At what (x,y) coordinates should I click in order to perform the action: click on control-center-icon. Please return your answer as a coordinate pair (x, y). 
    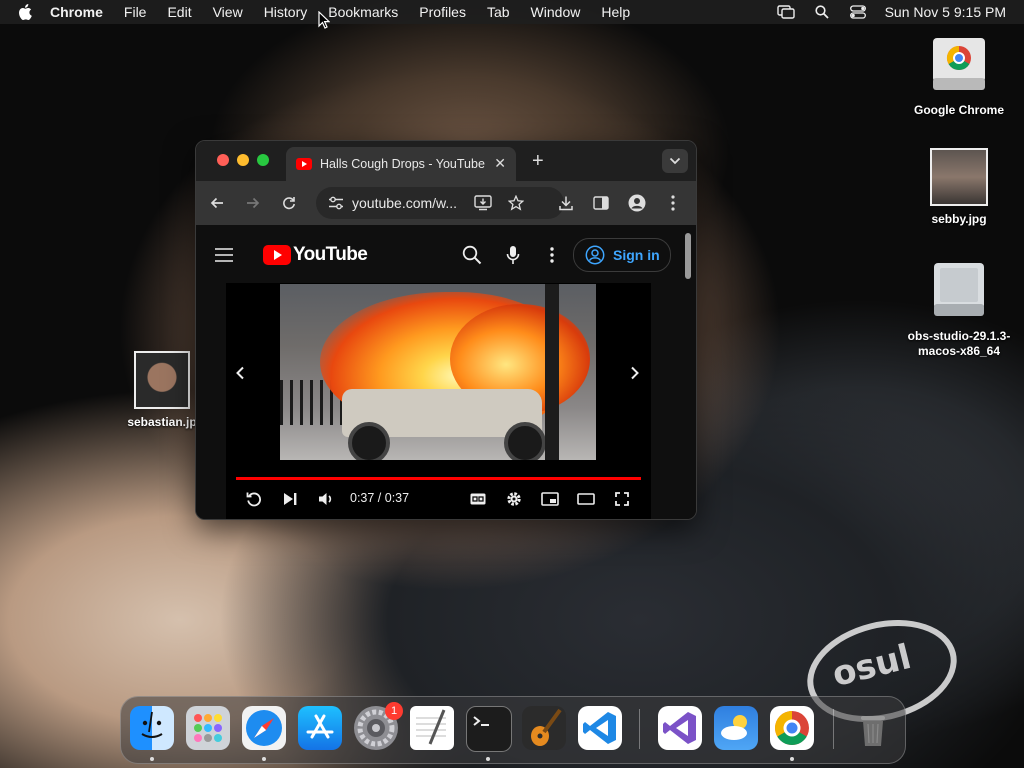
    Looking at the image, I should click on (858, 12).